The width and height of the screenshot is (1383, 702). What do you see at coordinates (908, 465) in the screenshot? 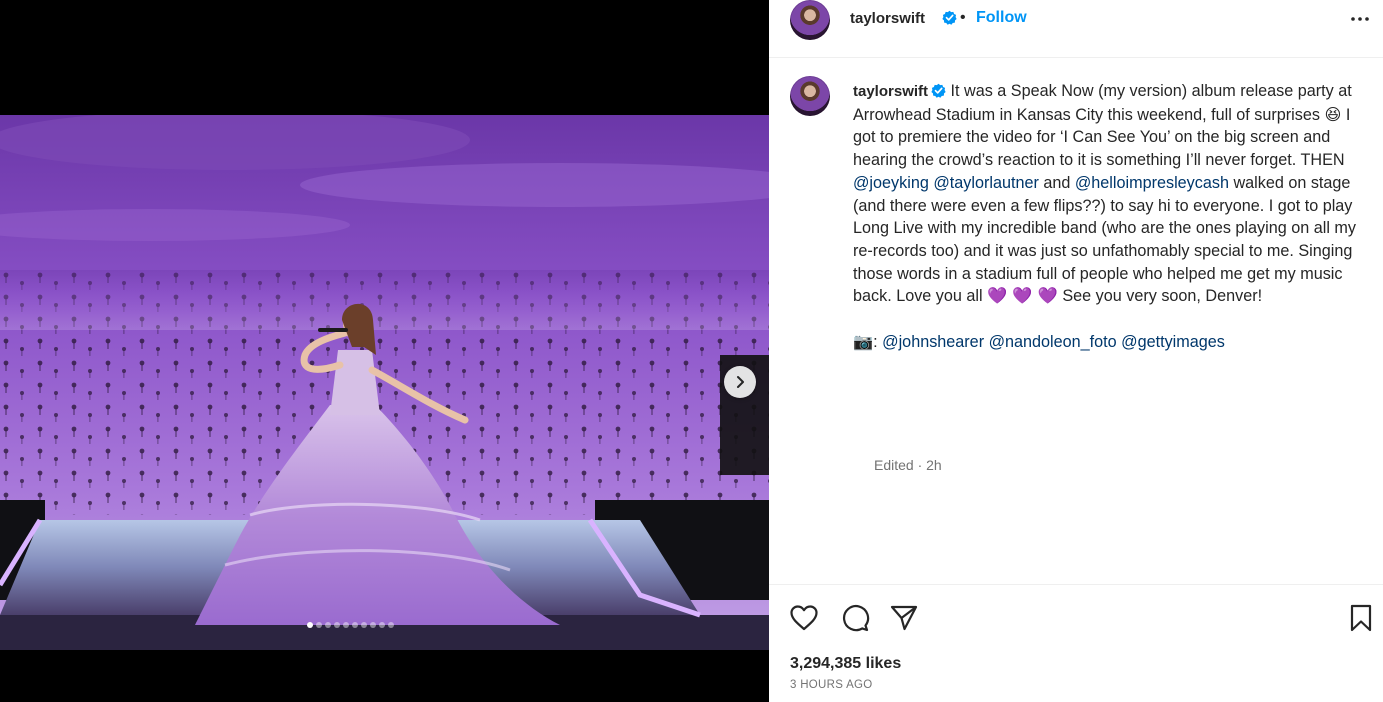
I see `caption-meta: Edited · 2h` at bounding box center [908, 465].